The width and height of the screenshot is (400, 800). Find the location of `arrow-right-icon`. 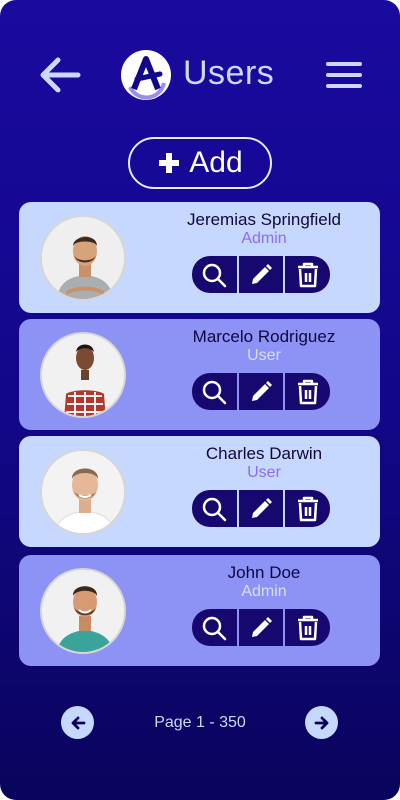

arrow-right-icon is located at coordinates (321, 722).